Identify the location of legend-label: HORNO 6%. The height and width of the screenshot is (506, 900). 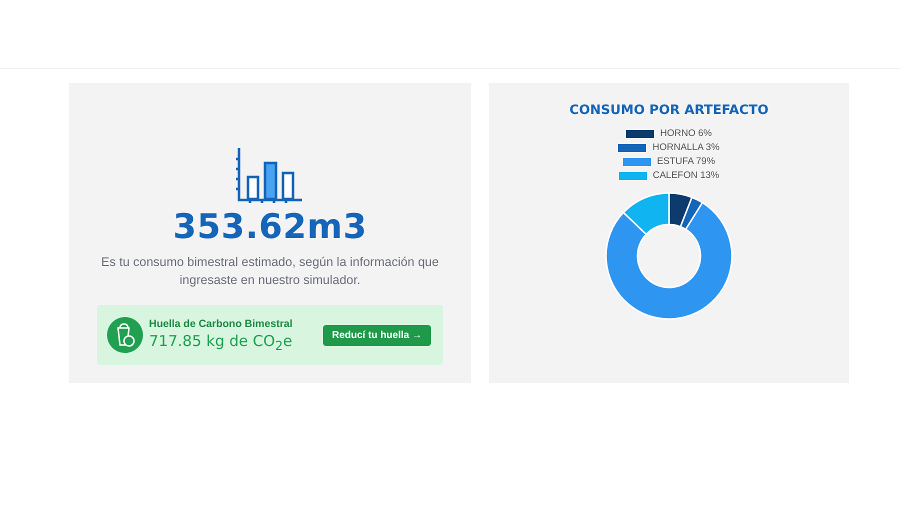
(686, 133).